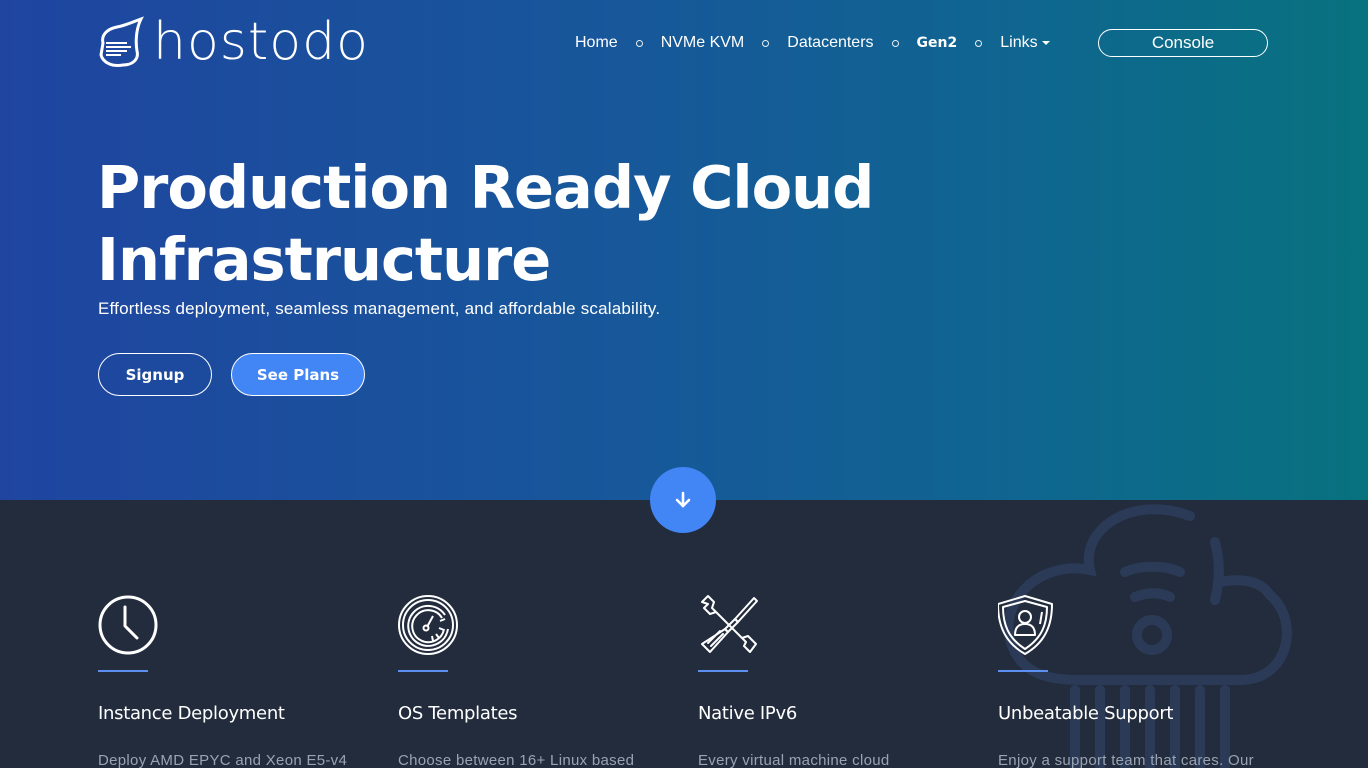 Image resolution: width=1368 pixels, height=768 pixels. What do you see at coordinates (747, 713) in the screenshot?
I see `feature-title: Native IPv6` at bounding box center [747, 713].